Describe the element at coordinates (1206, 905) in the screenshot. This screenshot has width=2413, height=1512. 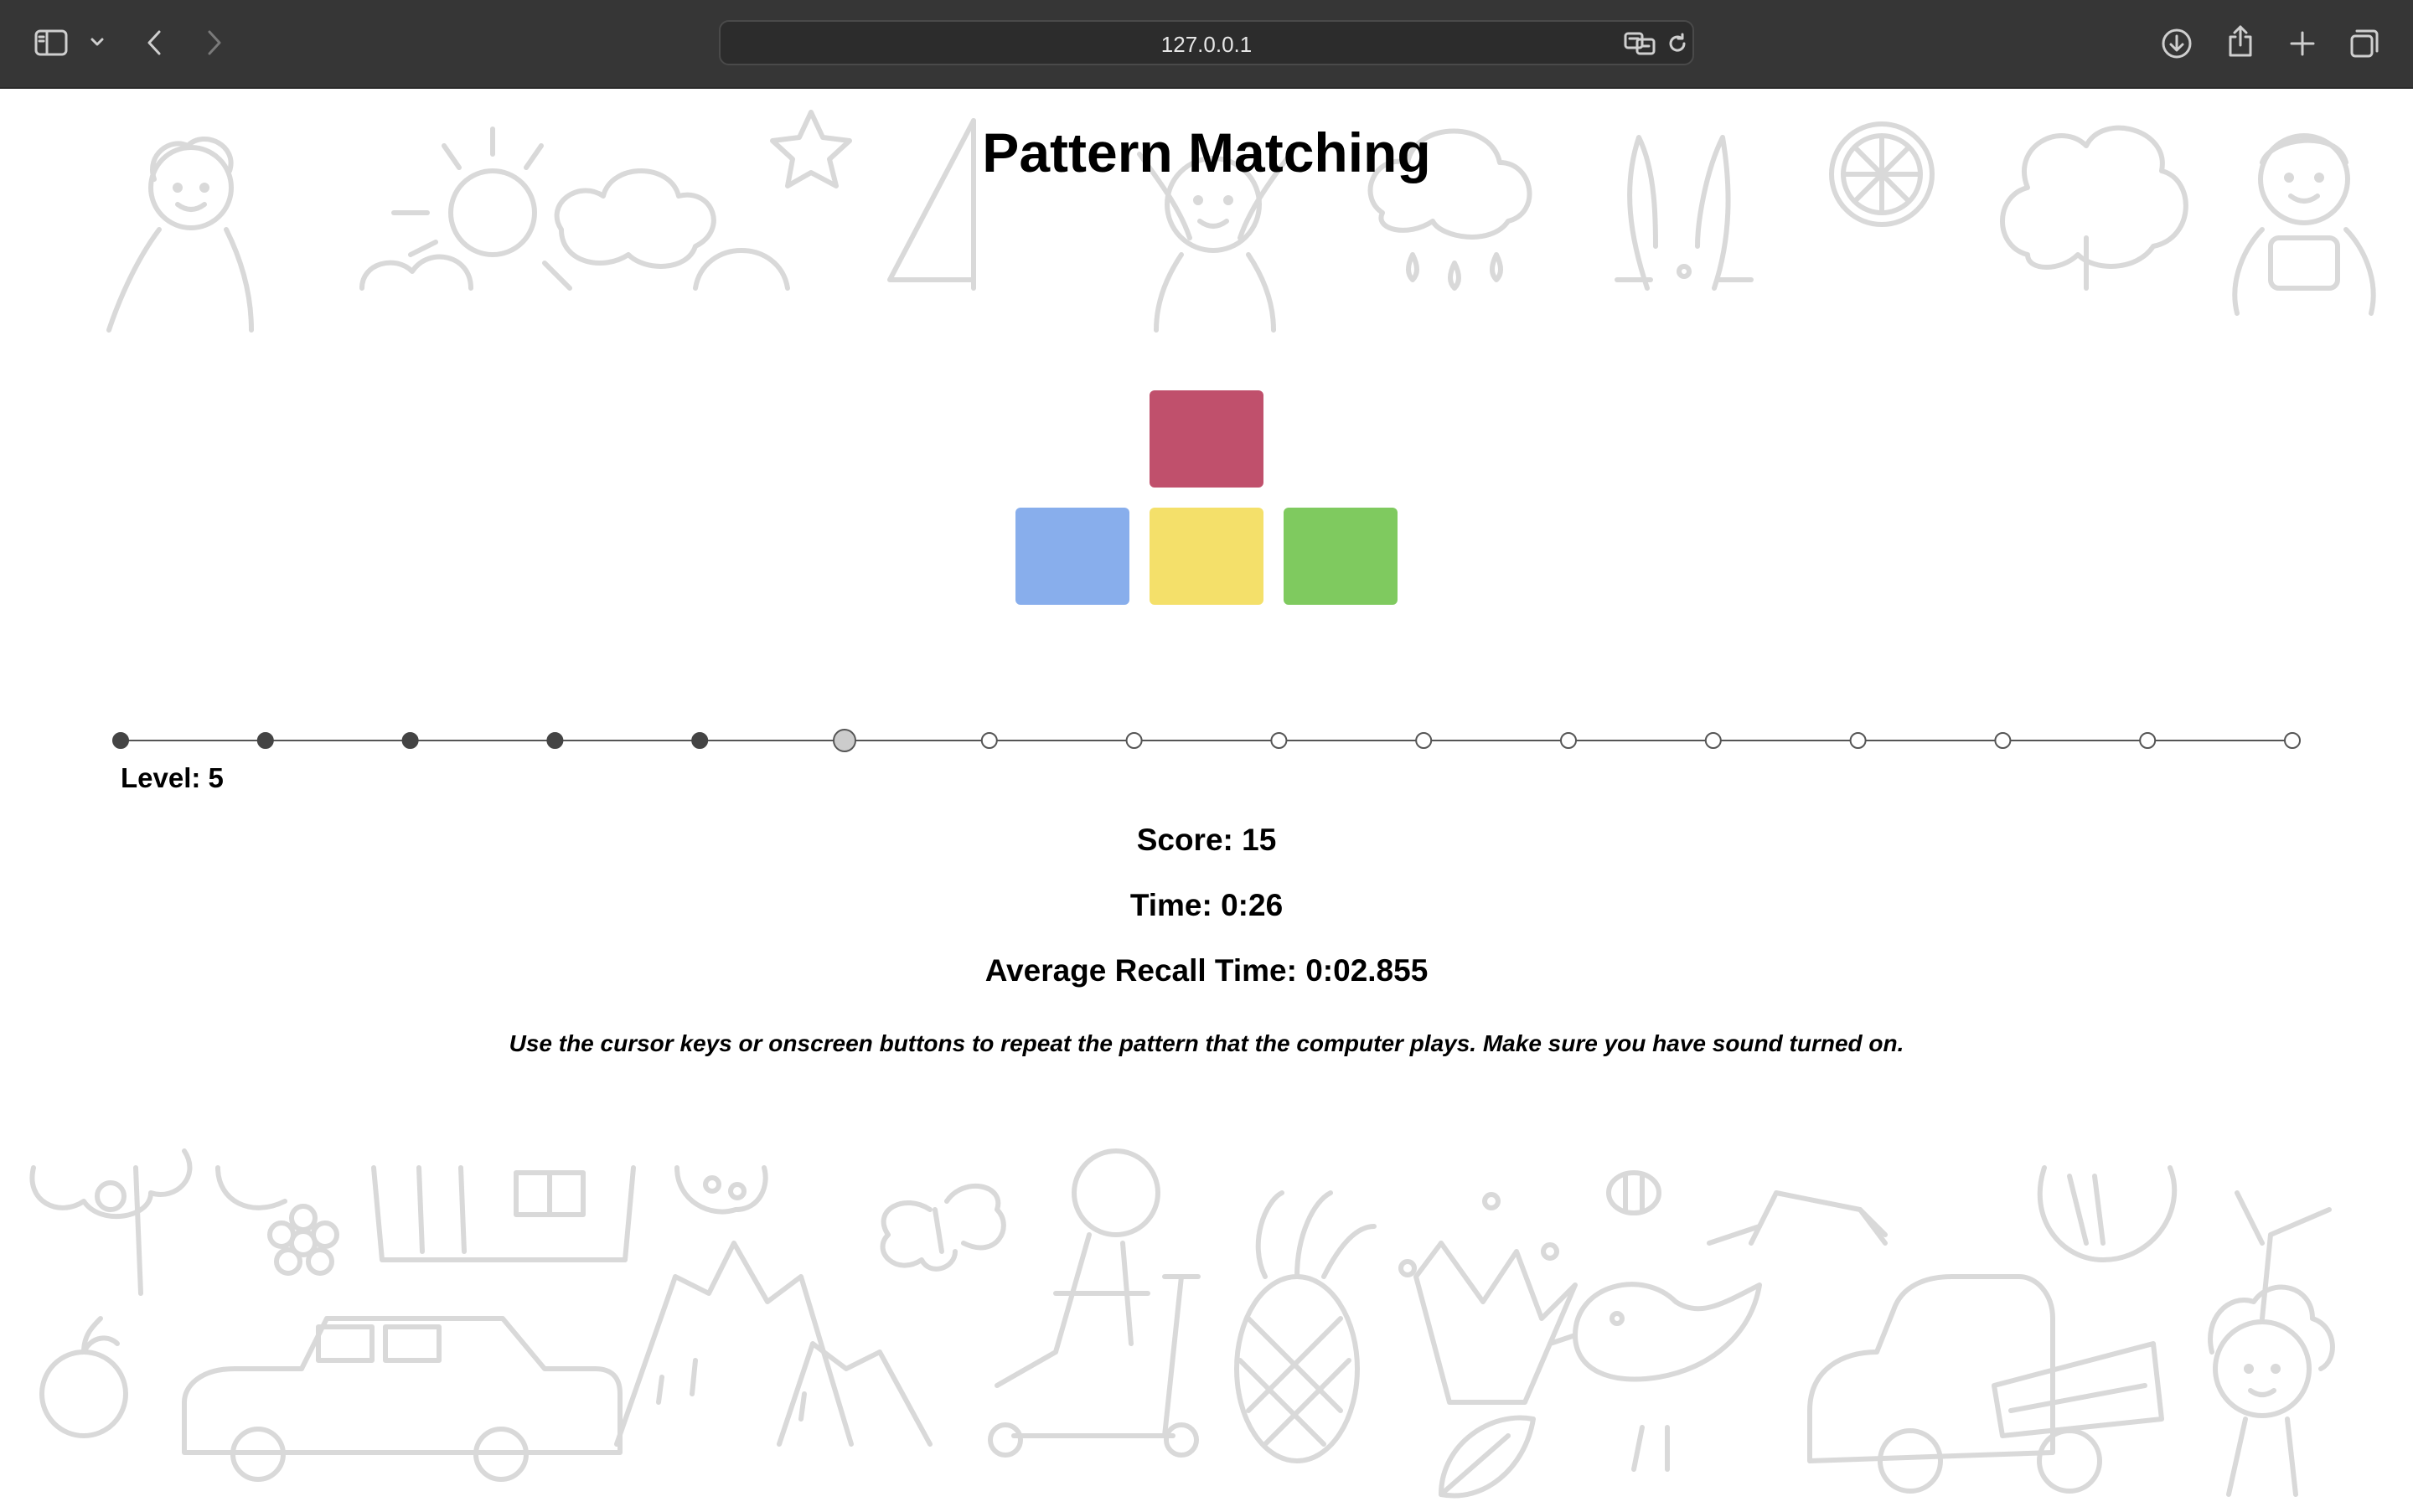
I see `time-text: Time: 0:26` at that location.